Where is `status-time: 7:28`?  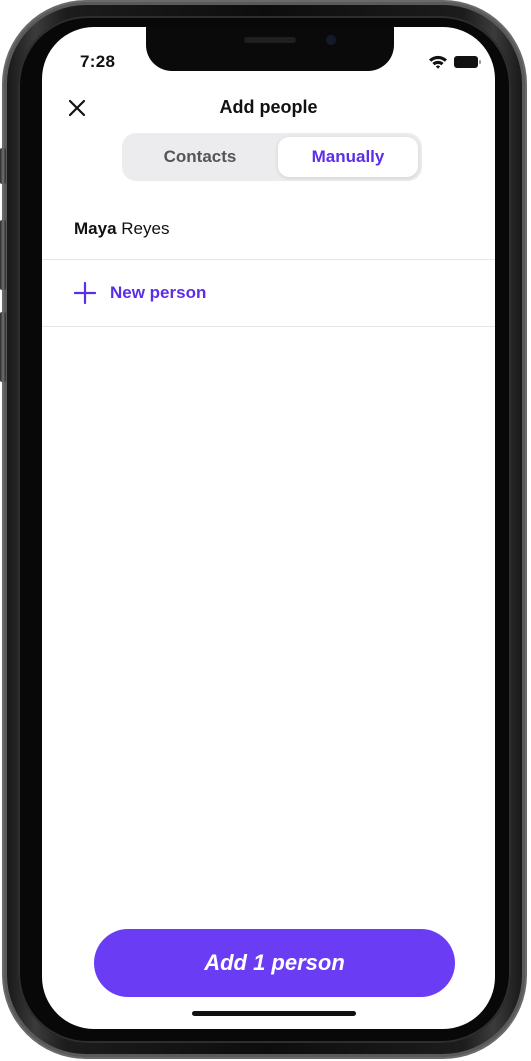 status-time: 7:28 is located at coordinates (98, 61).